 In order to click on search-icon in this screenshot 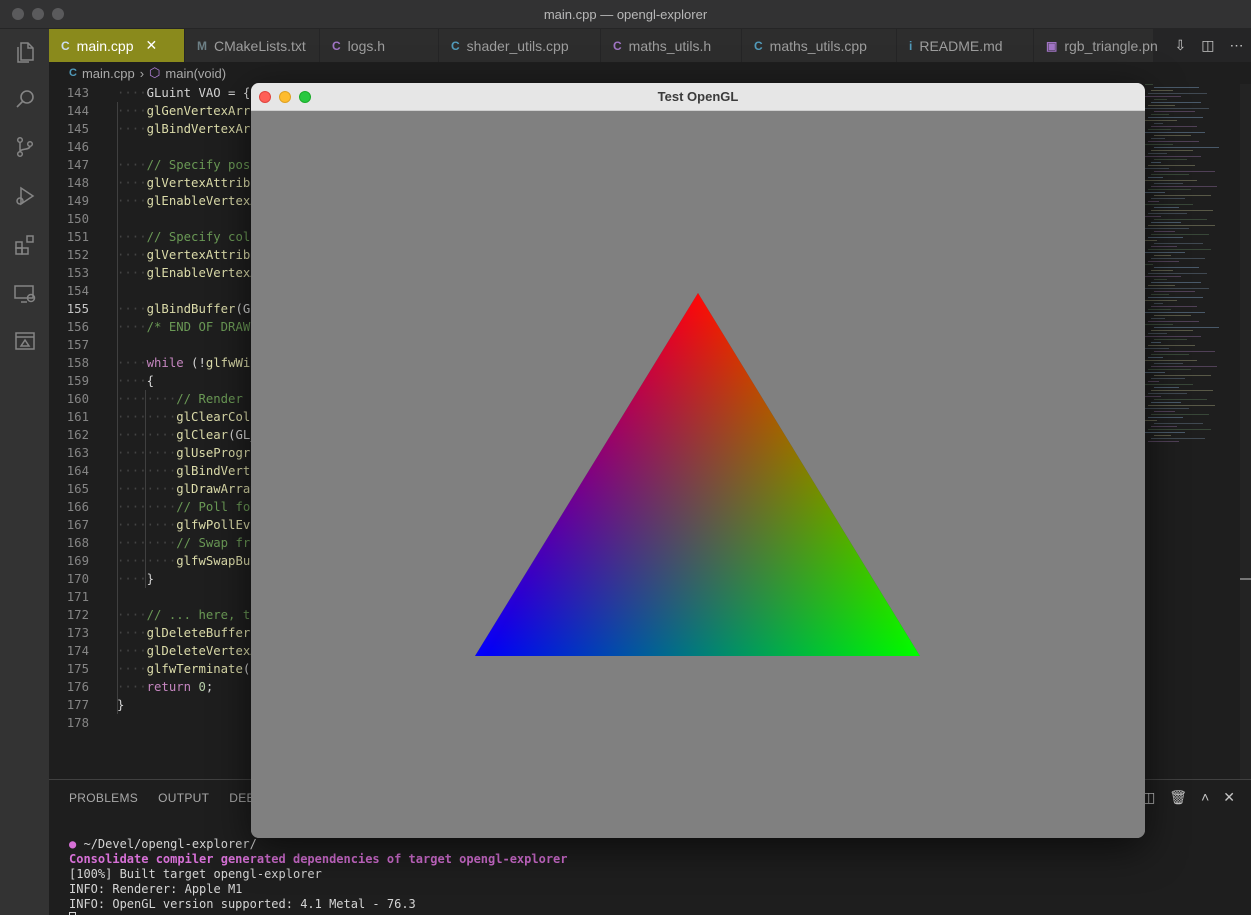, I will do `click(25, 99)`.